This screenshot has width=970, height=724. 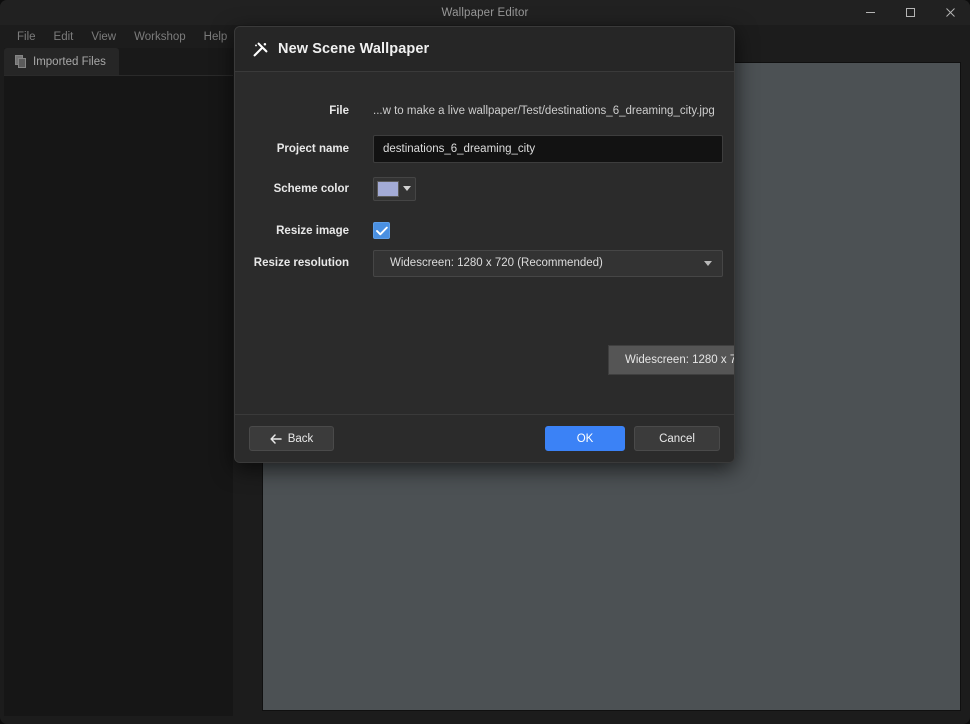 I want to click on title-bar: Wallpaper Editor, so click(x=485, y=12).